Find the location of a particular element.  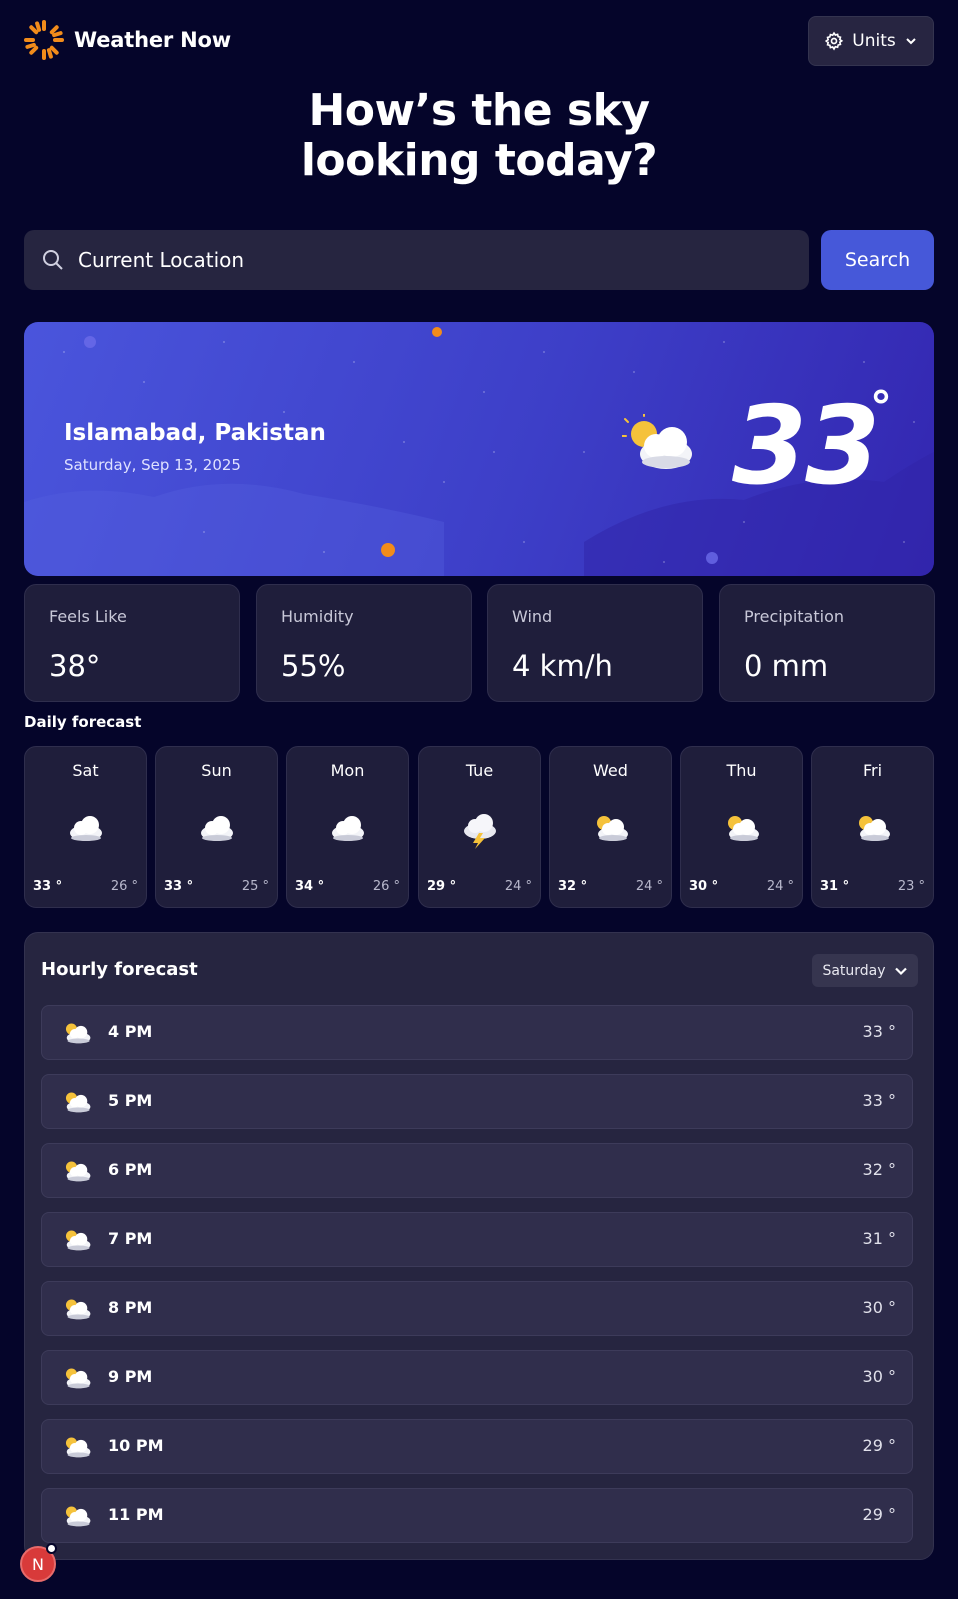

day-name: Thu is located at coordinates (741, 770).